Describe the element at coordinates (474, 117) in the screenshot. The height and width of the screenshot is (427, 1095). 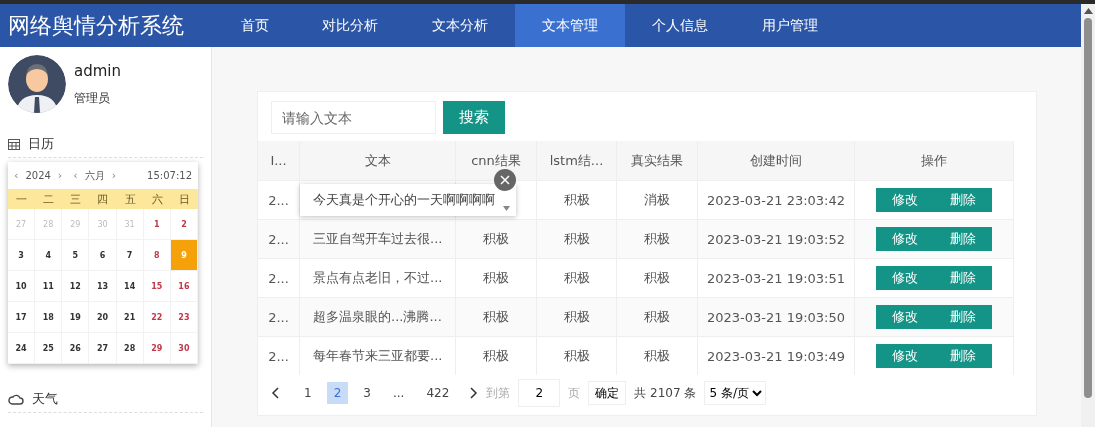
I see `search-button: 搜索` at that location.